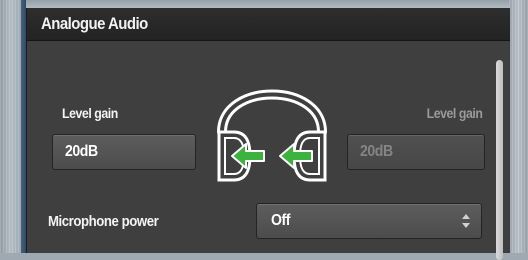  I want to click on right-level-gain-field: 20dB, so click(416, 152).